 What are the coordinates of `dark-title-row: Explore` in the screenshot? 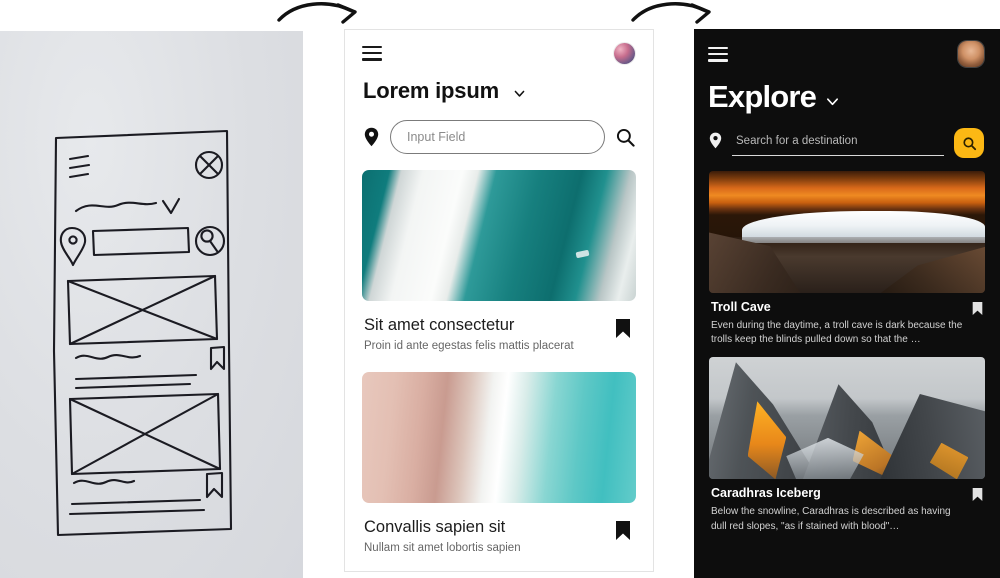 It's located at (847, 95).